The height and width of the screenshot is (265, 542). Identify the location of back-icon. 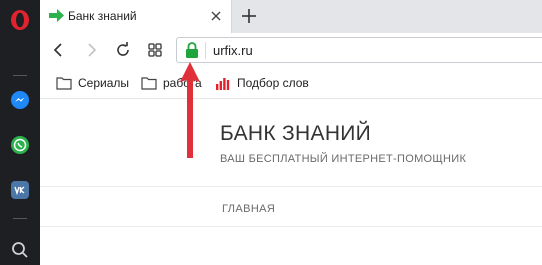
(59, 50).